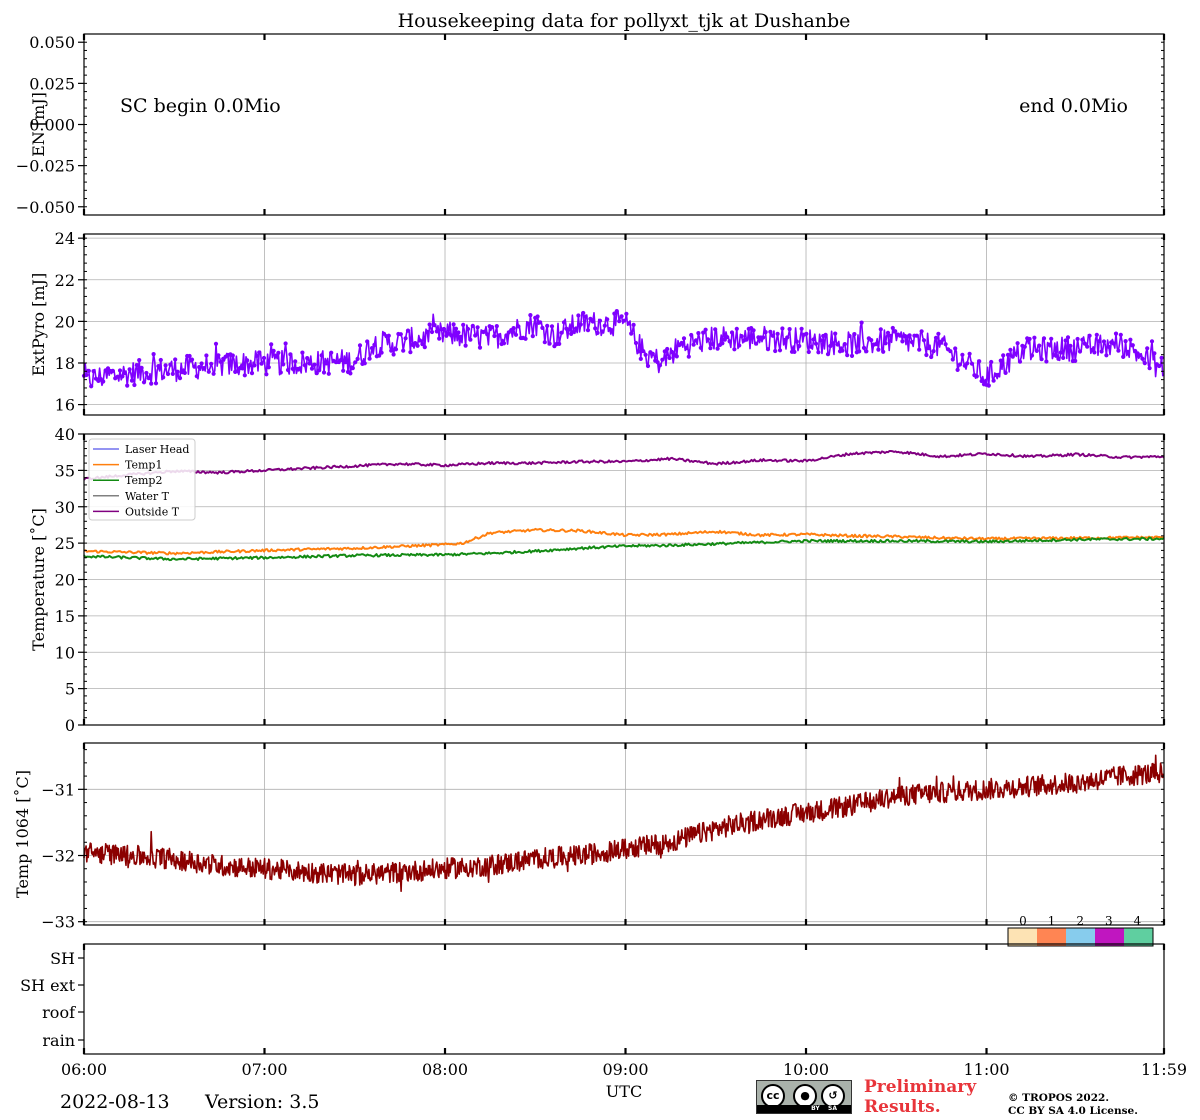 Image resolution: width=1200 pixels, height=1120 pixels. What do you see at coordinates (624, 1091) in the screenshot?
I see `x-axis-label: UTC` at bounding box center [624, 1091].